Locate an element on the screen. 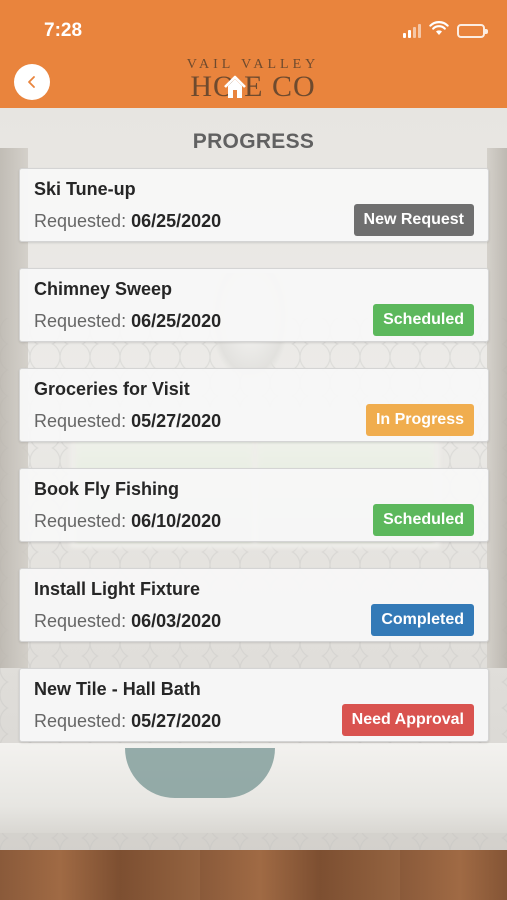  brand-logo: VAIL VALLEY HO E CO is located at coordinates (253, 82).